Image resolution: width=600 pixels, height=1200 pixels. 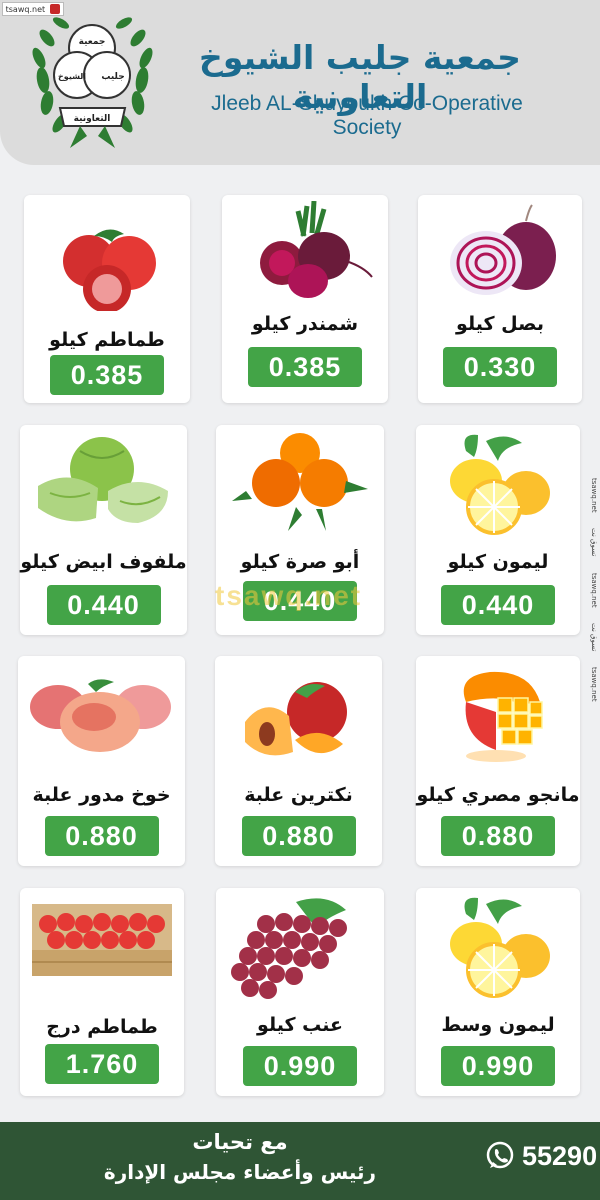 I want to click on product-price: 0.330, so click(x=500, y=367).